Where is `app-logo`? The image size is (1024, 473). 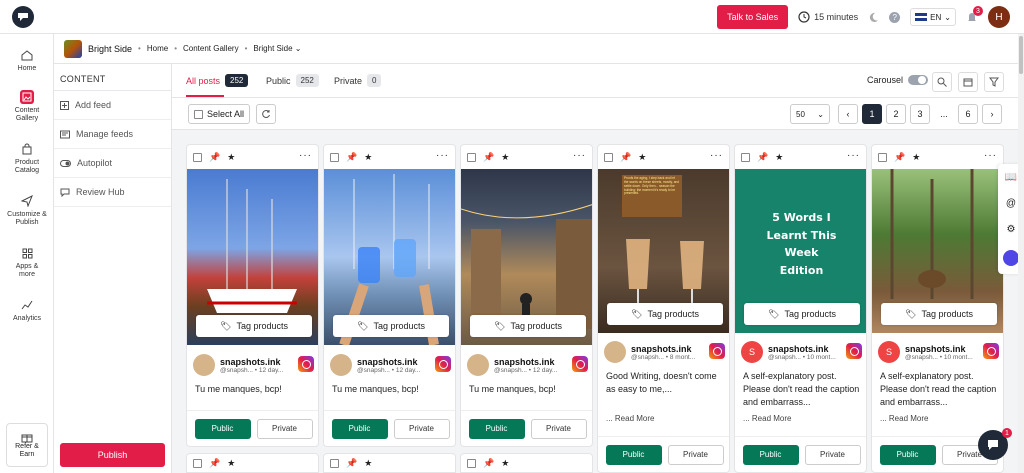 app-logo is located at coordinates (23, 17).